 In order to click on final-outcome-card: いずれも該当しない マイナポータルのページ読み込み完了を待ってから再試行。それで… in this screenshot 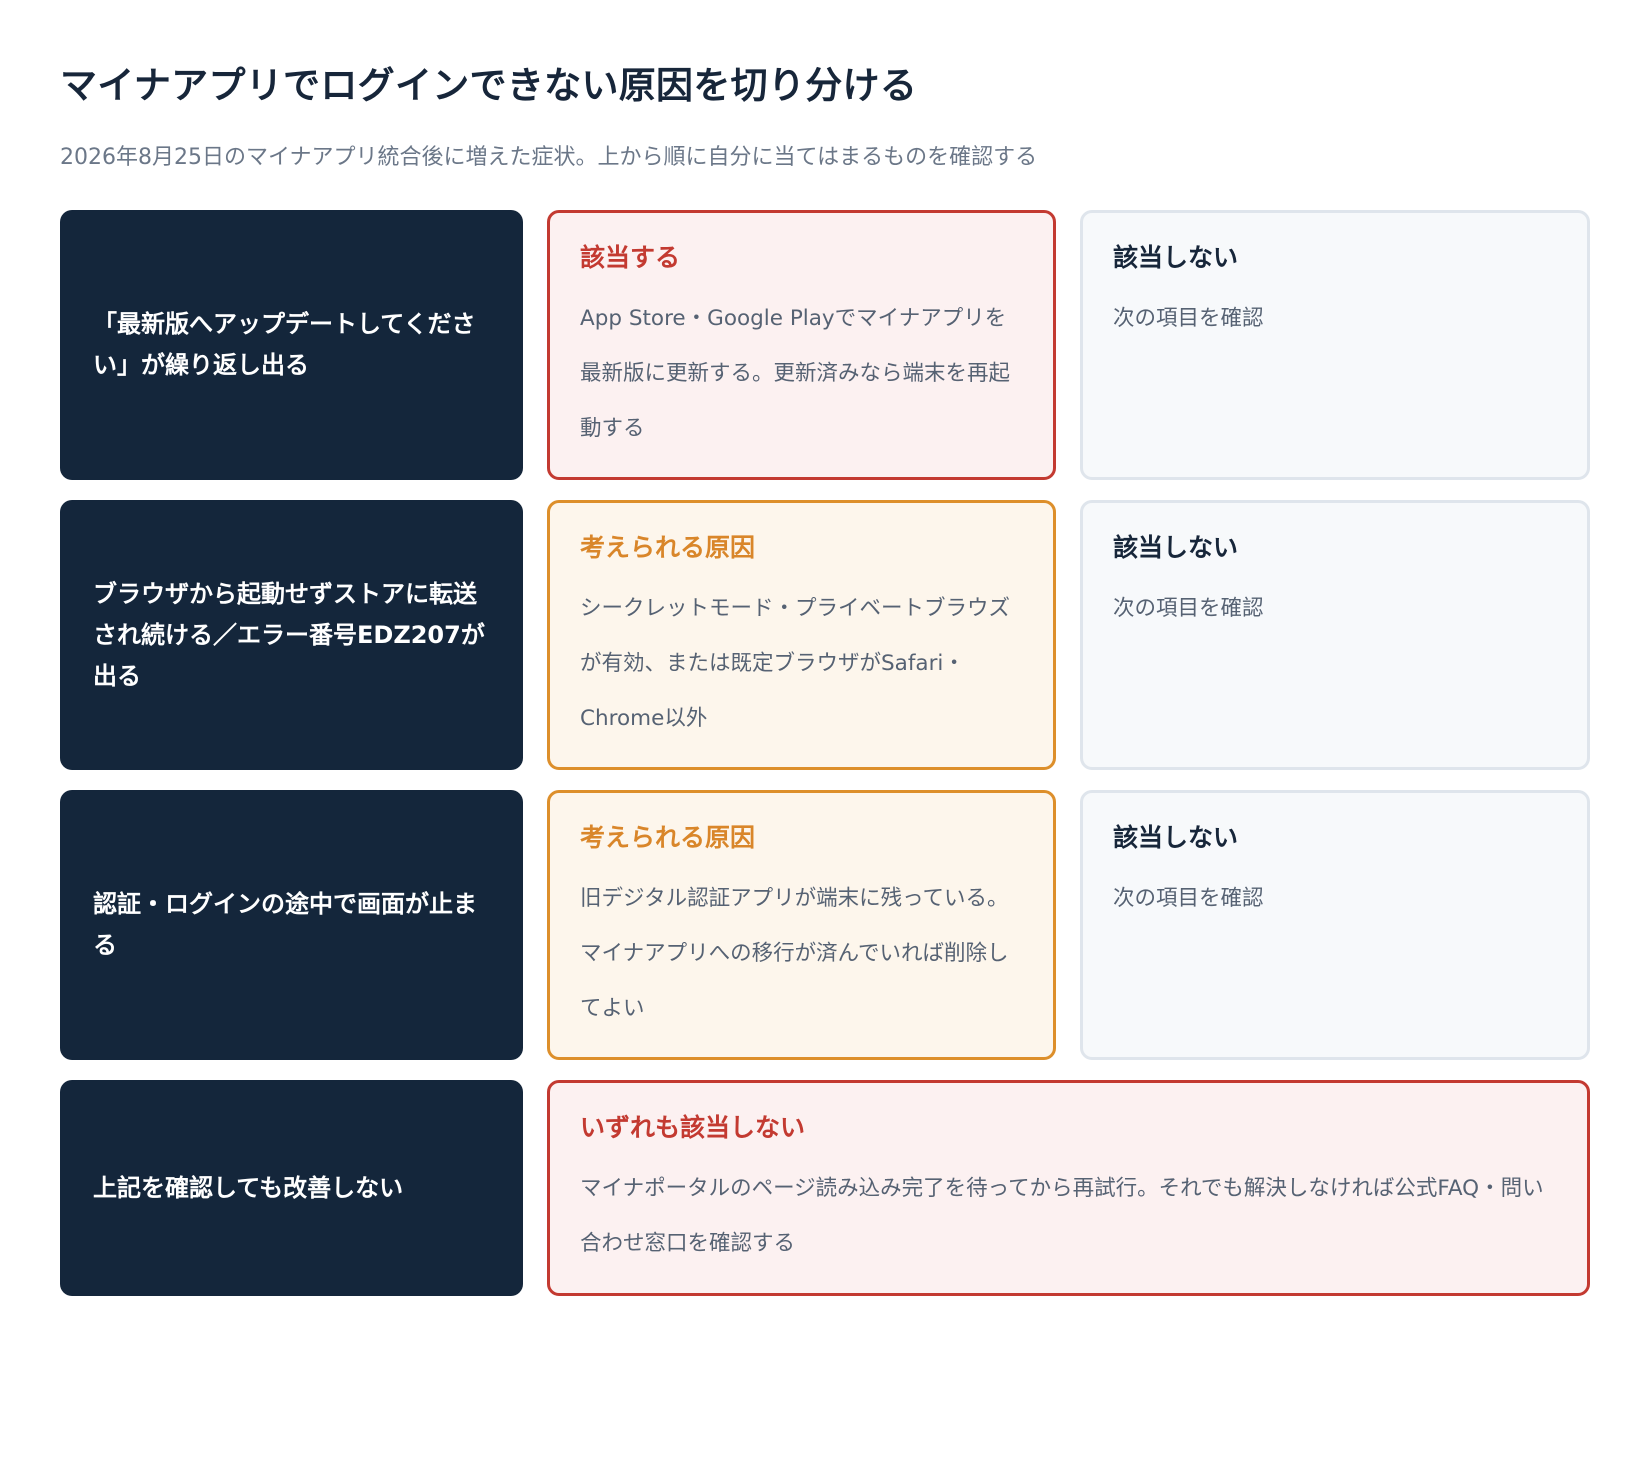, I will do `click(1068, 1188)`.